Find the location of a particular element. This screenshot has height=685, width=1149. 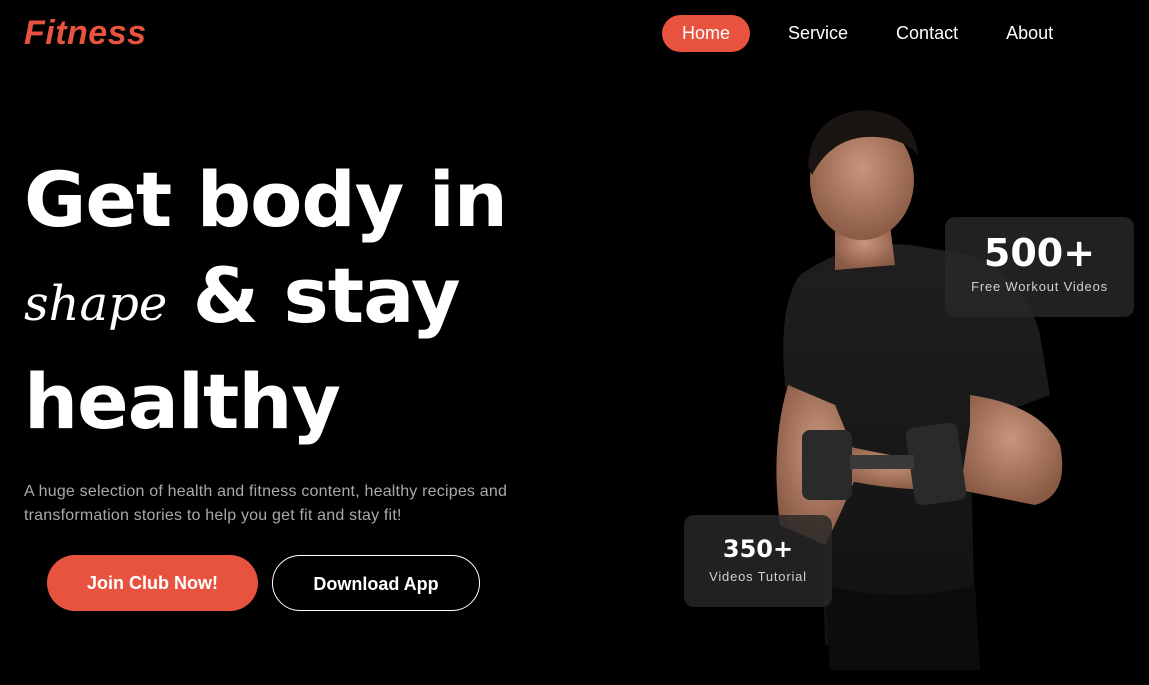

stat-label: Free Workout Videos is located at coordinates (1039, 286).